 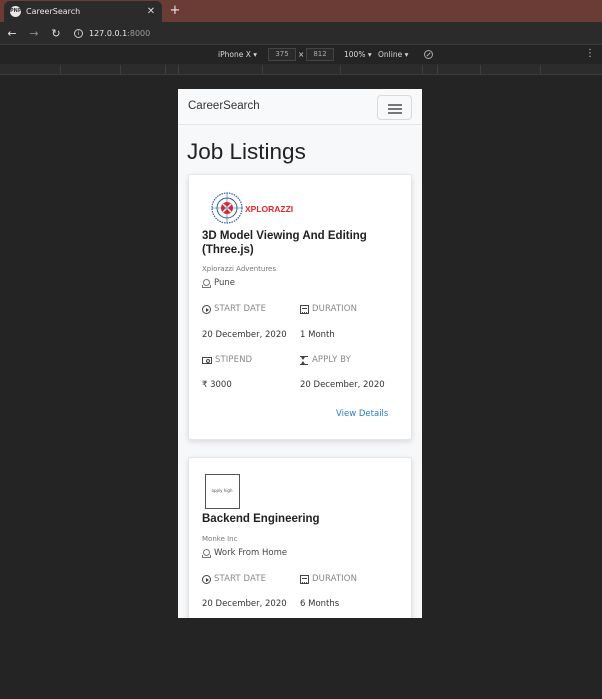 I want to click on navbar: CareerSearch, so click(x=300, y=107).